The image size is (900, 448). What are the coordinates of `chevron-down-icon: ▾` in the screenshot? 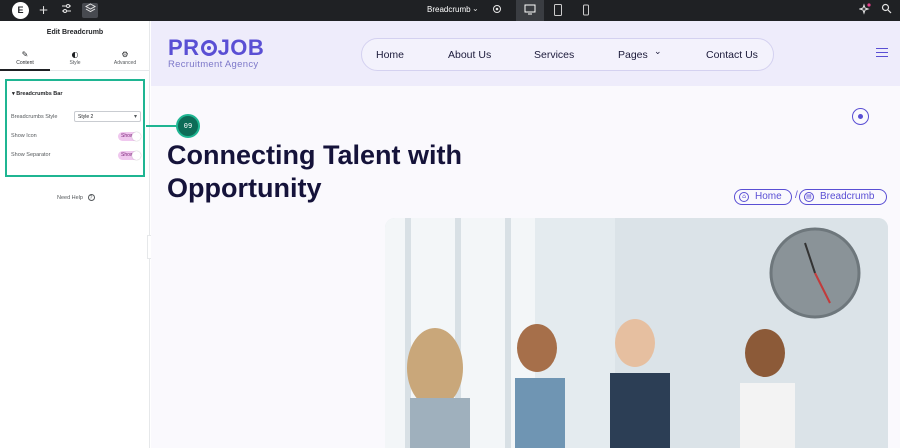 It's located at (135, 116).